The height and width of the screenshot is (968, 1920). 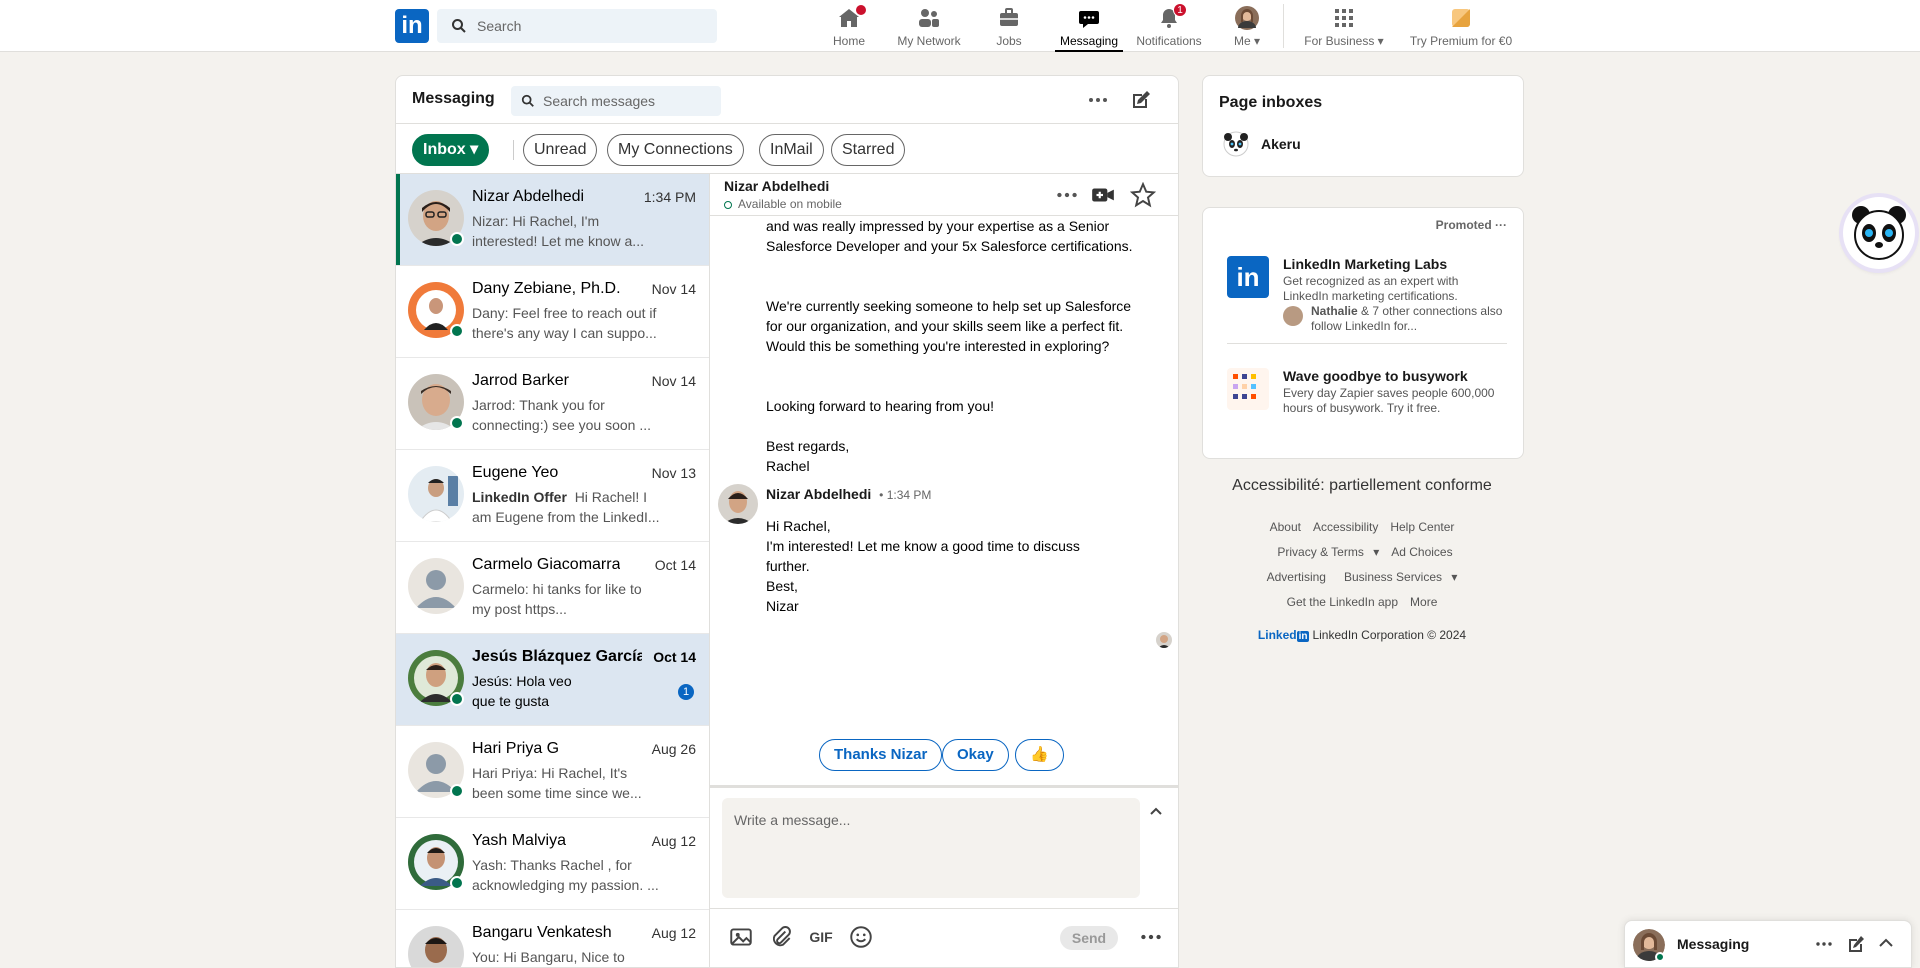 I want to click on page-inbox-item: Akeru, so click(x=1262, y=144).